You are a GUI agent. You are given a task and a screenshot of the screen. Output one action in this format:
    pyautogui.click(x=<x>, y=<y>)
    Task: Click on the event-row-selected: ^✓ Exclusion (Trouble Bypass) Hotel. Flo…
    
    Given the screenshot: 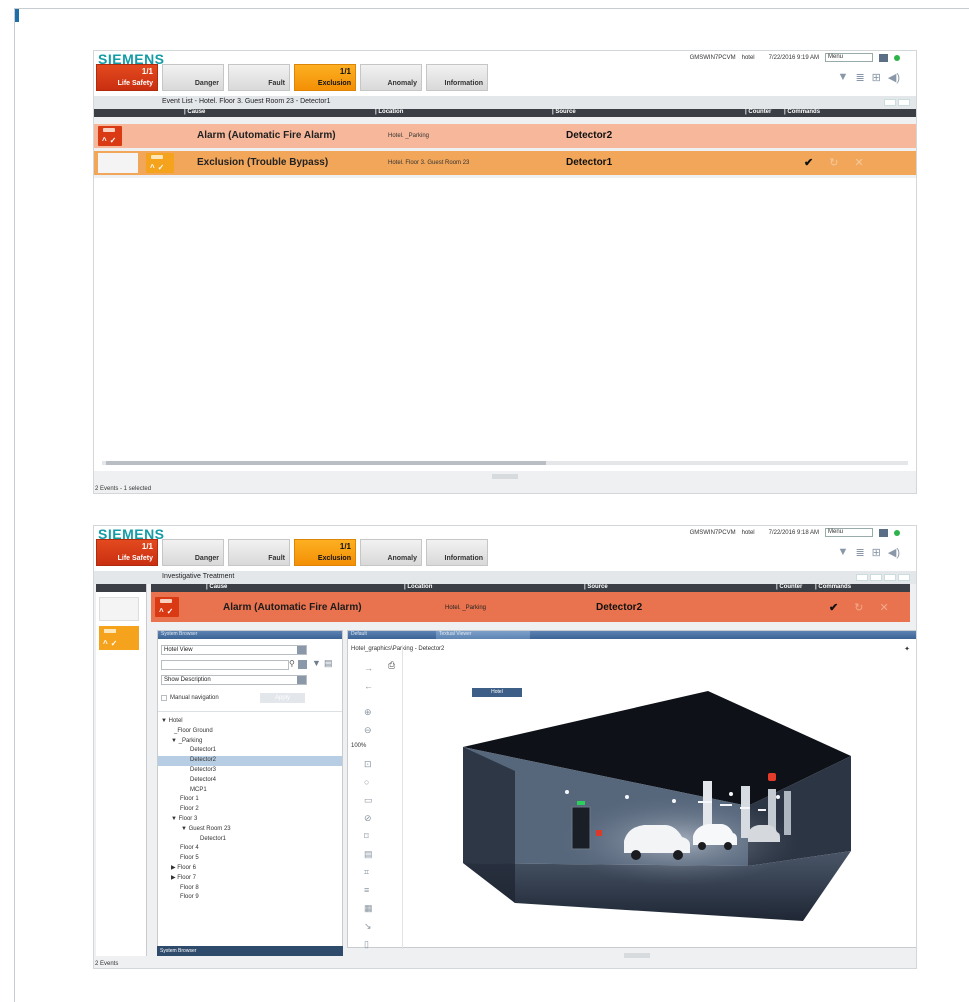 What is the action you would take?
    pyautogui.click(x=505, y=163)
    